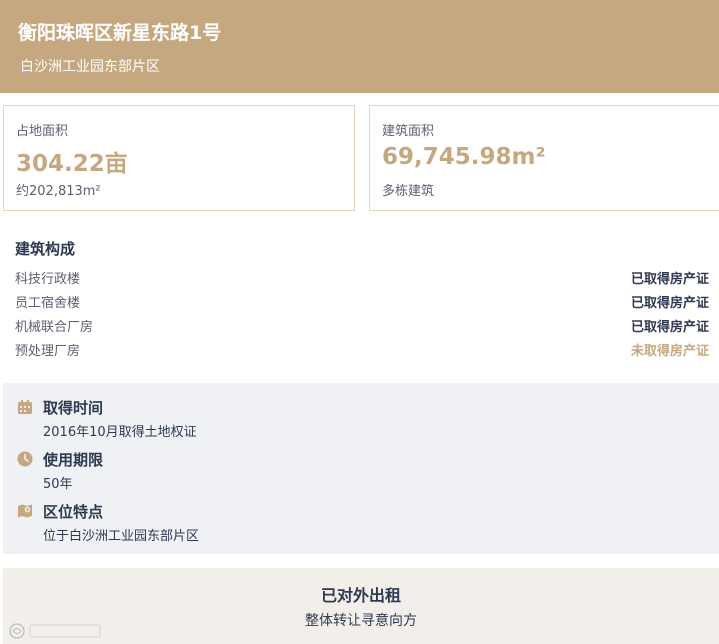 This screenshot has width=719, height=644. Describe the element at coordinates (58, 631) in the screenshot. I see `source-watermark-logo` at that location.